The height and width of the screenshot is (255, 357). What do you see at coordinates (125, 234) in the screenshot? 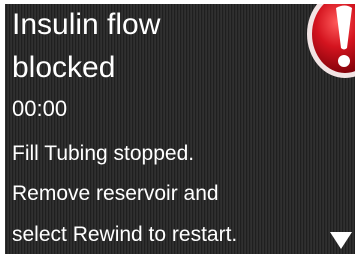
I see `alert-message-line-3: select Rewind to restart.` at bounding box center [125, 234].